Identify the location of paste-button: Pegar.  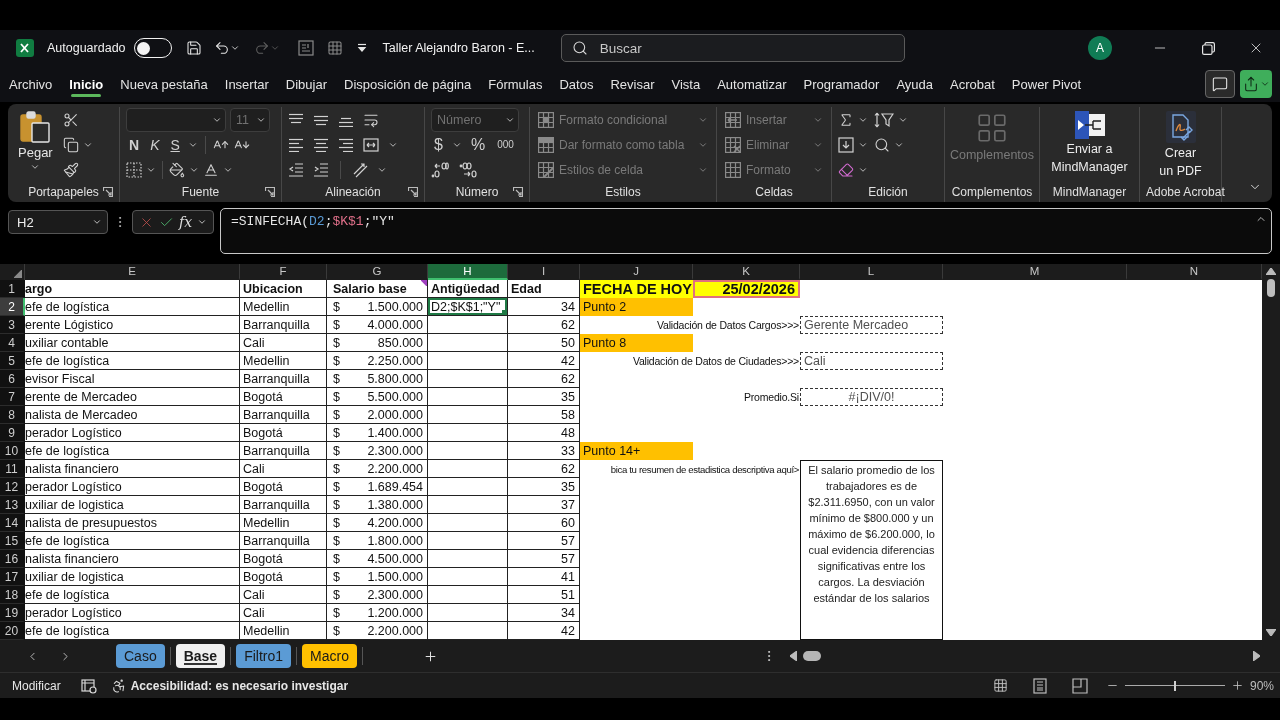
(35, 141).